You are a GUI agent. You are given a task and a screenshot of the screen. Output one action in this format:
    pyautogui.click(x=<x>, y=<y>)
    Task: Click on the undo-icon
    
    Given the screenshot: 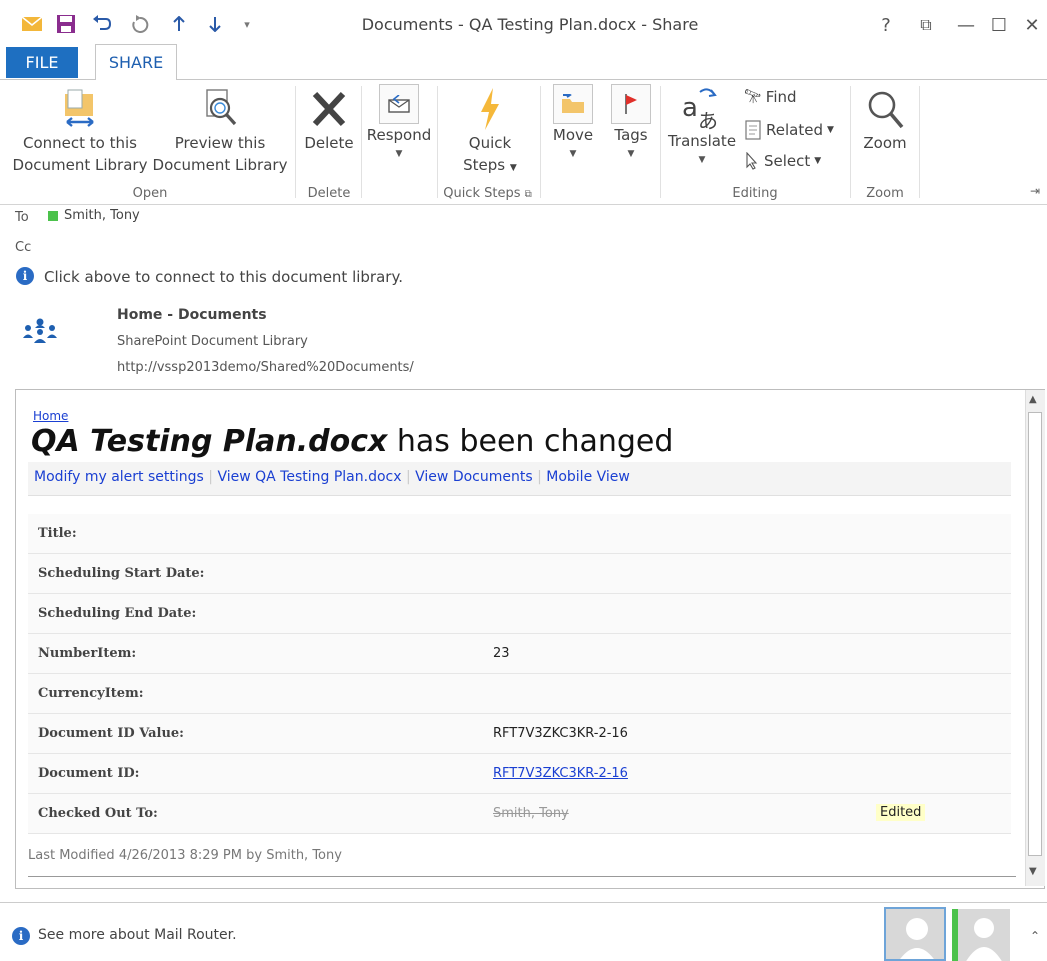 What is the action you would take?
    pyautogui.click(x=102, y=24)
    